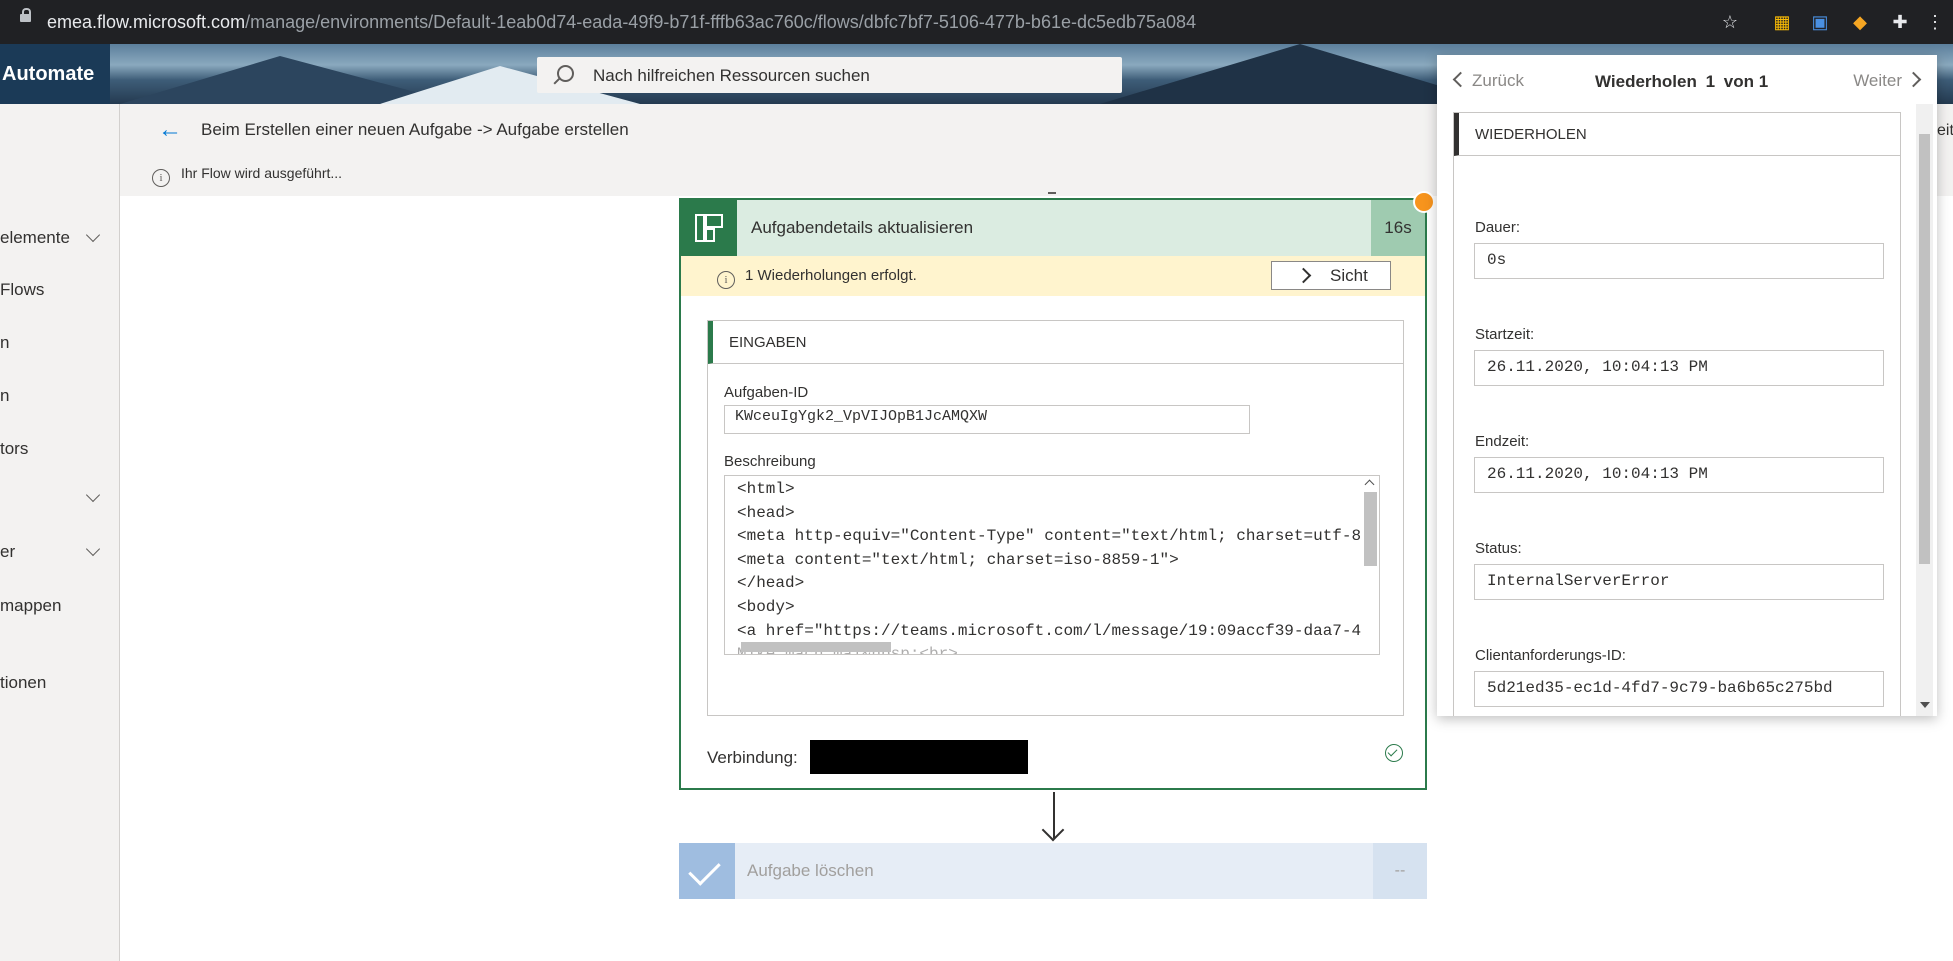  I want to click on back-arrow-icon: ←, so click(170, 130).